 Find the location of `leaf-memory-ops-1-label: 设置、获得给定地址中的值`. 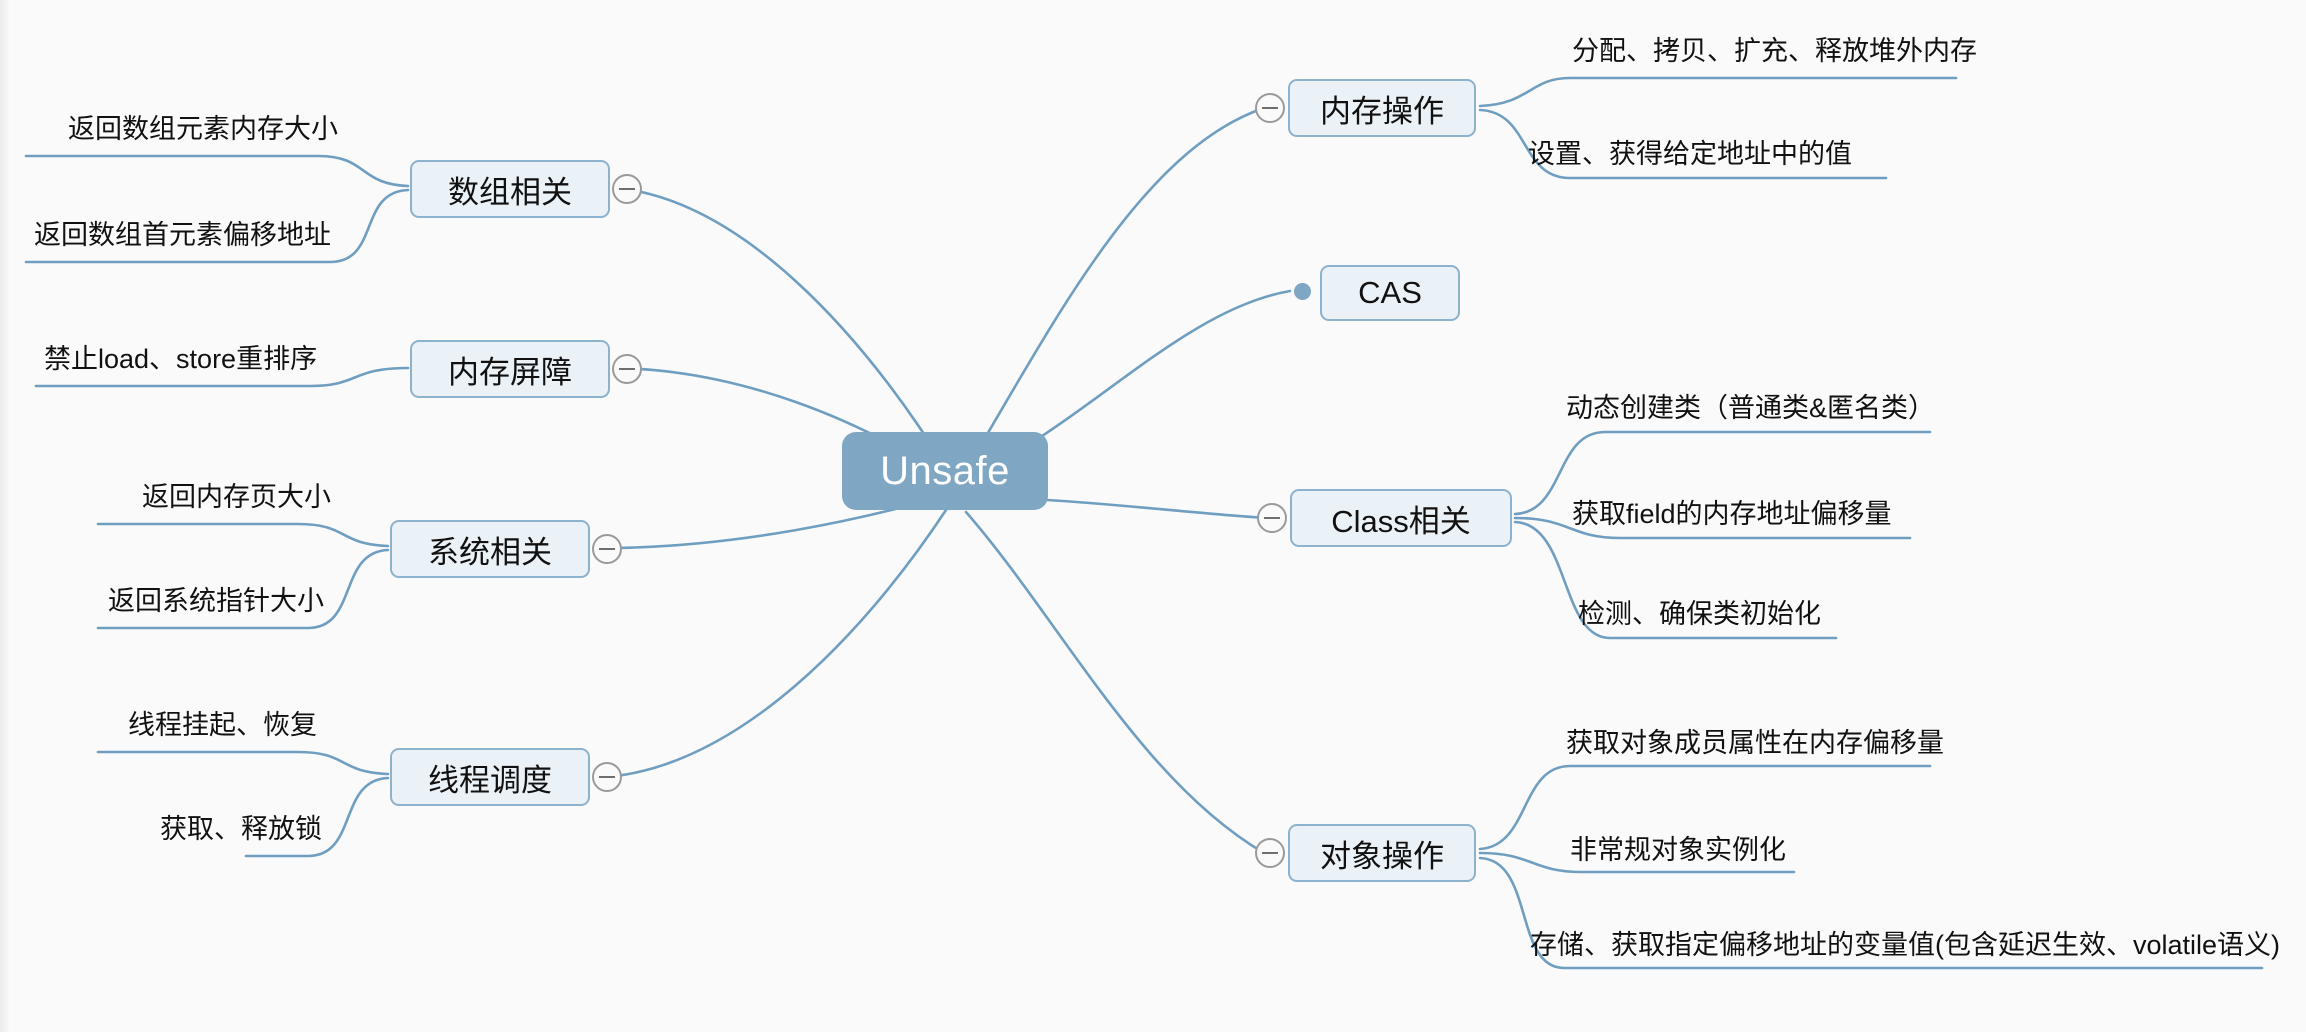

leaf-memory-ops-1-label: 设置、获得给定地址中的值 is located at coordinates (1690, 154).